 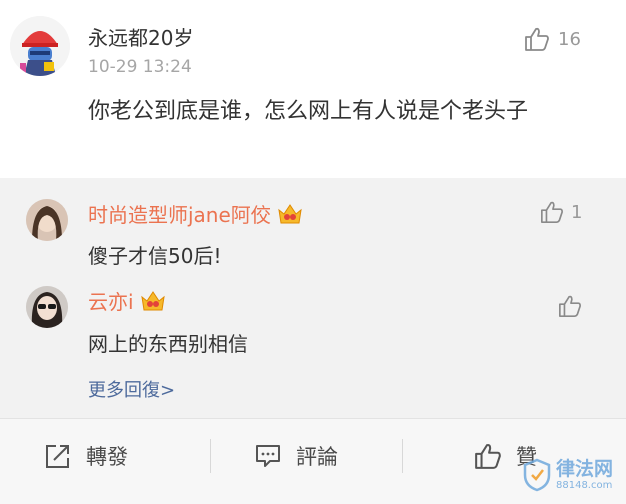 I want to click on timestamp: 10-29 13:24, so click(x=140, y=67).